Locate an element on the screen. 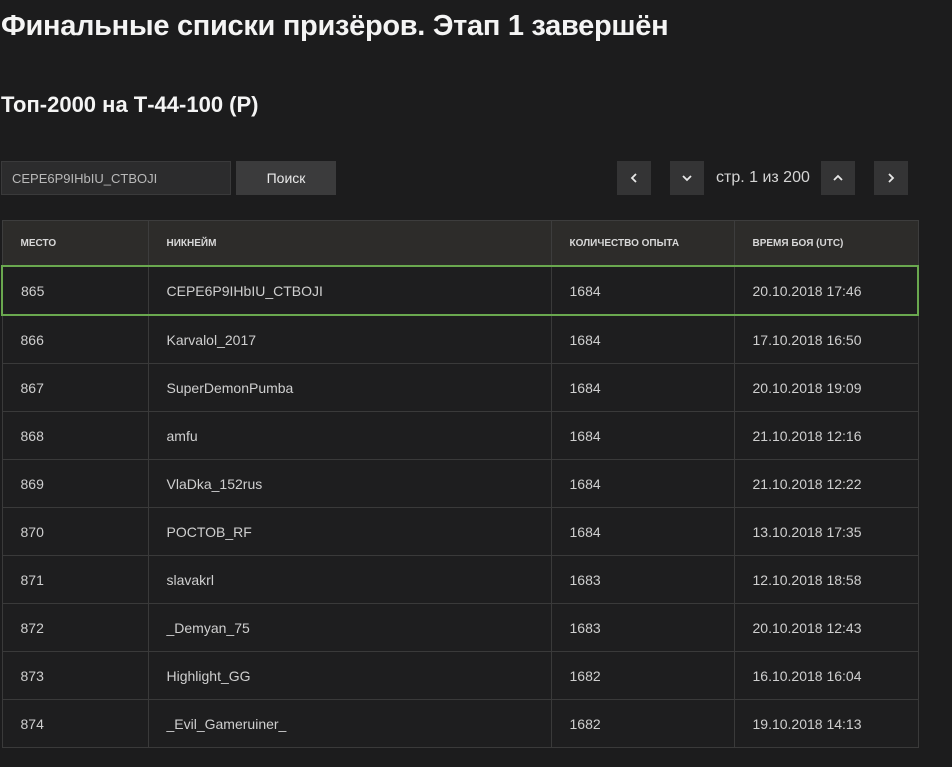  cell-nickname: CEPE6P9IHbIU_CTBOJI is located at coordinates (349, 290).